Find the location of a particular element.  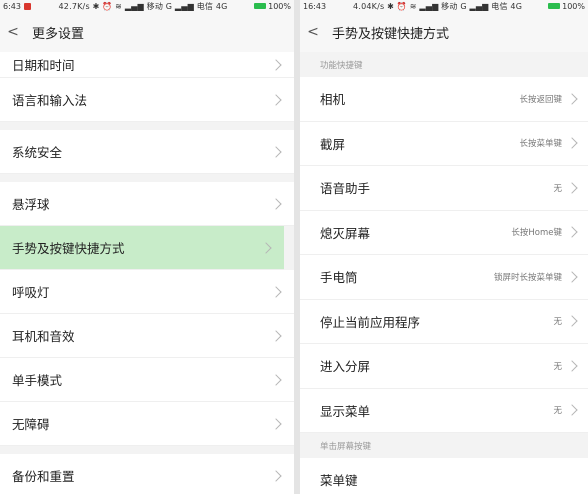

shortcut-item-show-menu: 显示菜单 无 is located at coordinates (444, 410).